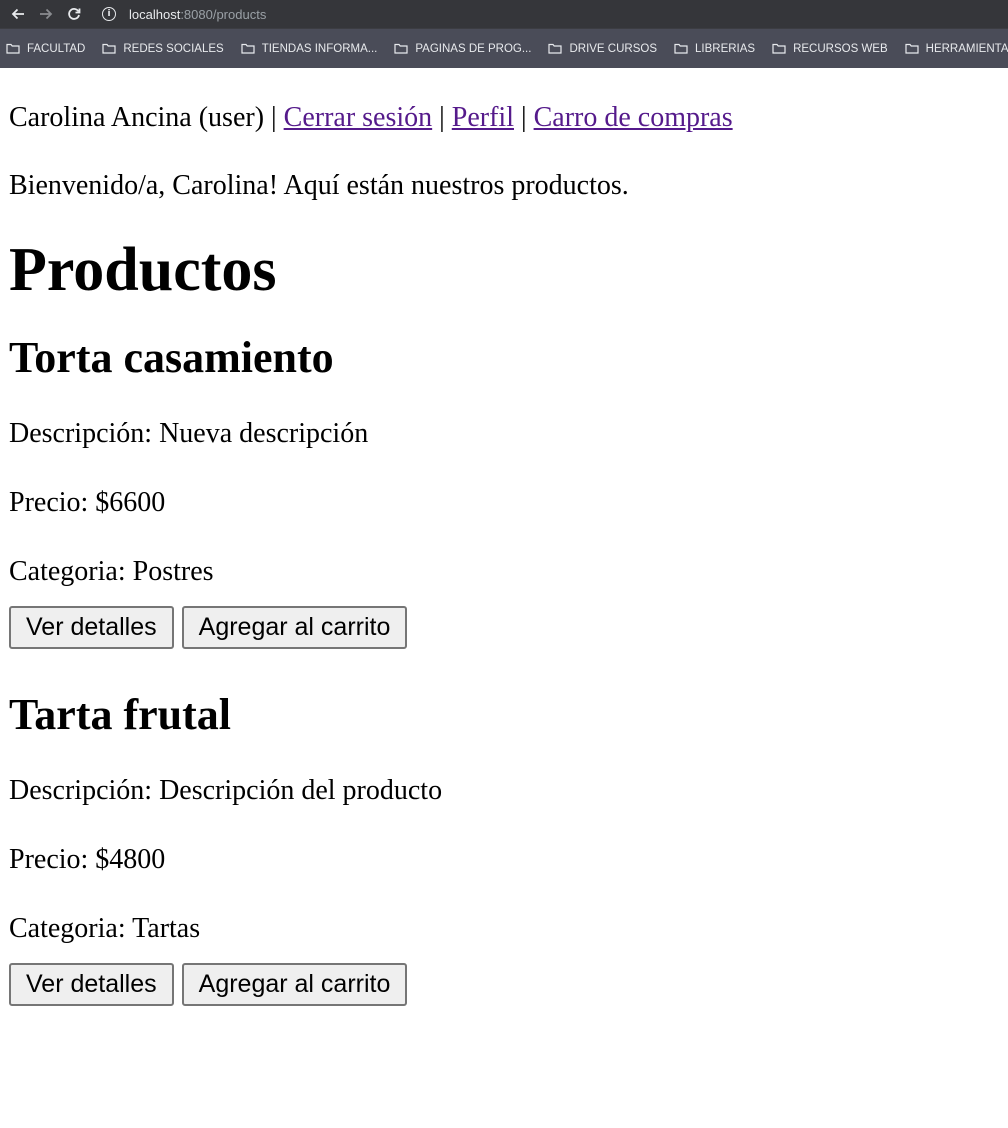  I want to click on browser-toolbar: i localhost:8080/products, so click(504, 14).